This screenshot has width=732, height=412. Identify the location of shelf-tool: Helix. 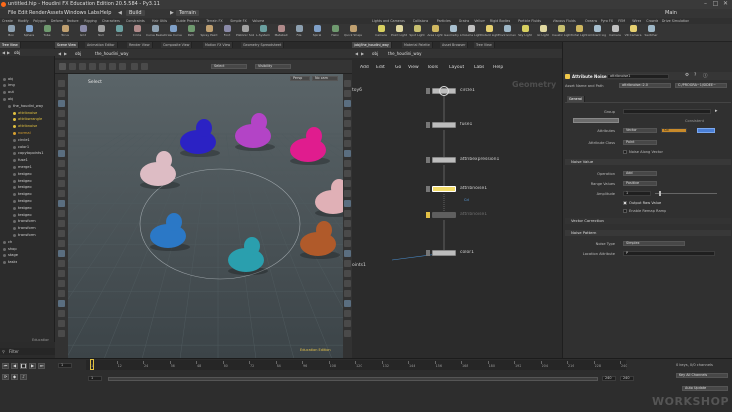
(335, 31).